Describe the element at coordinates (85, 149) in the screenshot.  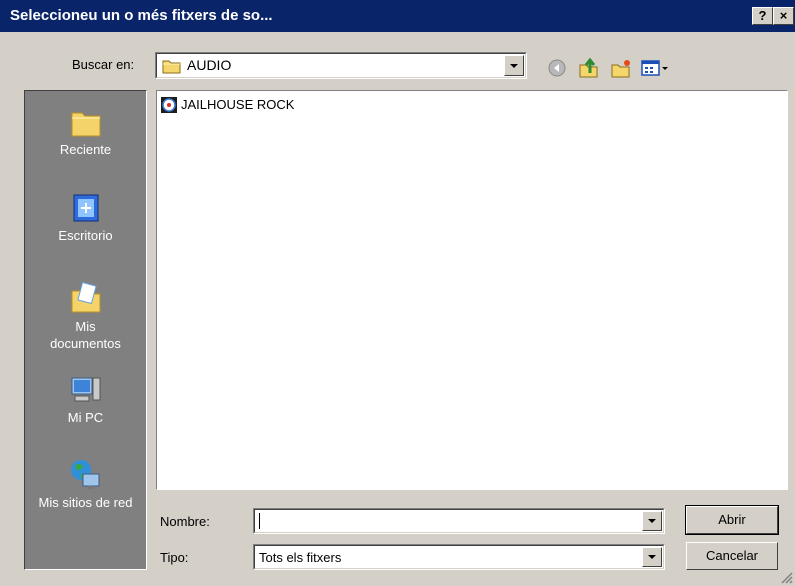
I see `place-label: Reciente` at that location.